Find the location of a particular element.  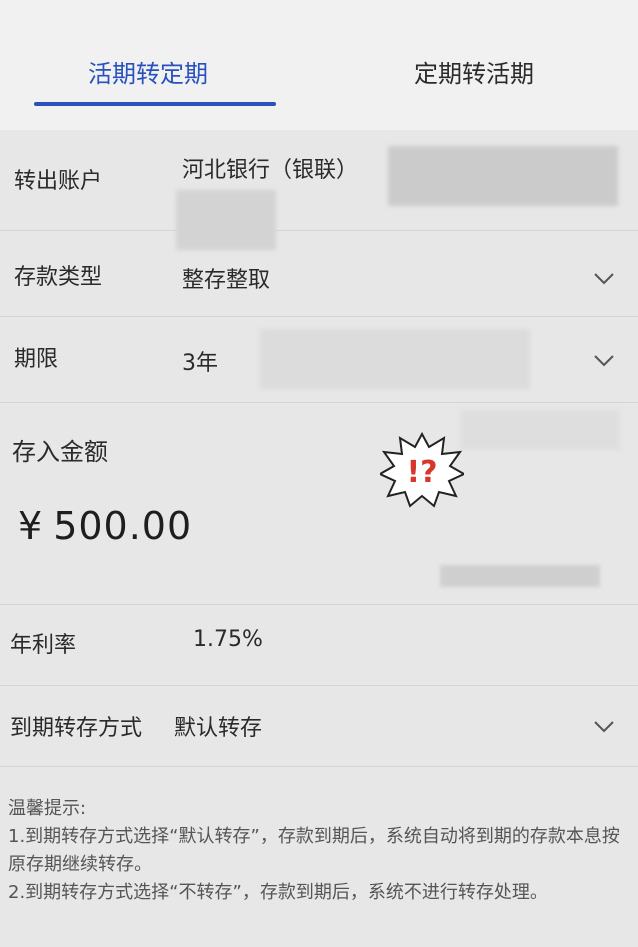

tab-fixed-to-current: 定期转活期 is located at coordinates (474, 71).